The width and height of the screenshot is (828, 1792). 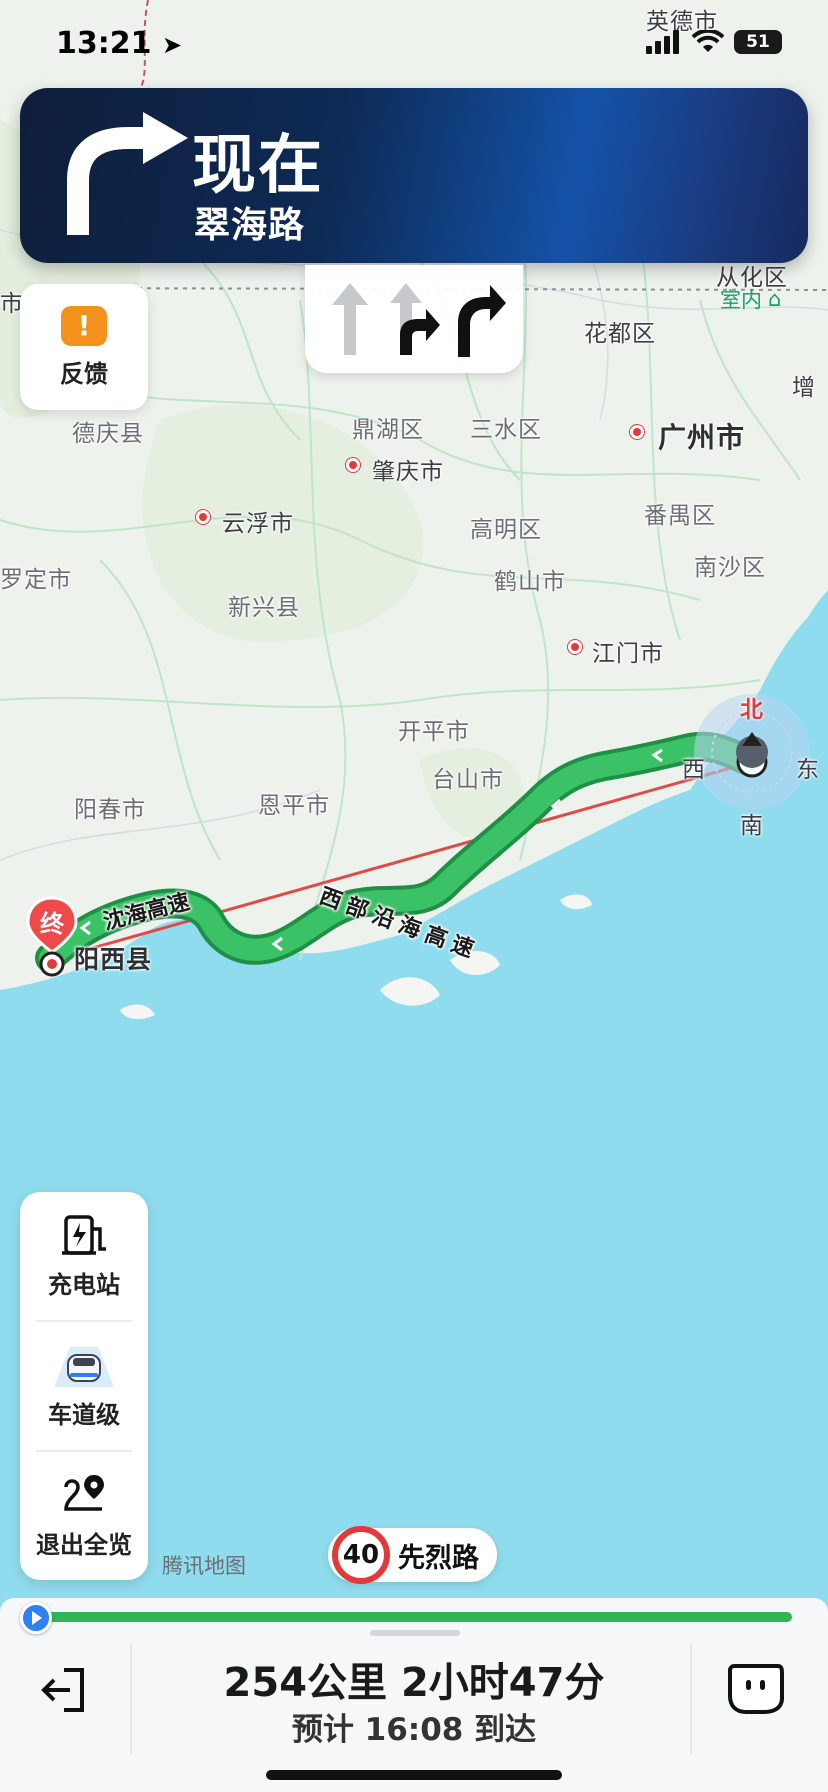 I want to click on charging-icon, so click(x=84, y=1234).